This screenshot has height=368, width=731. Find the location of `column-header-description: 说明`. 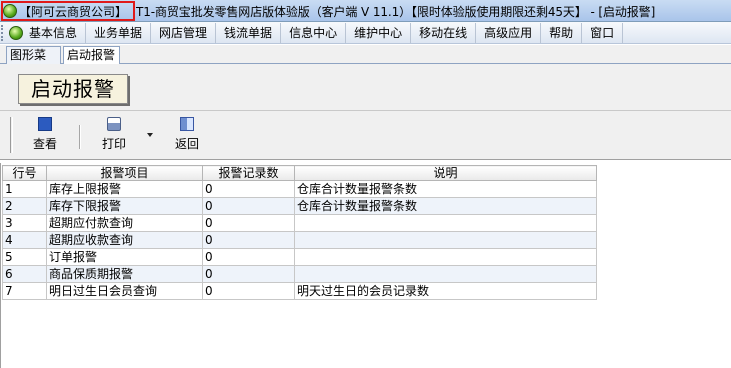

column-header-description: 说明 is located at coordinates (445, 173).